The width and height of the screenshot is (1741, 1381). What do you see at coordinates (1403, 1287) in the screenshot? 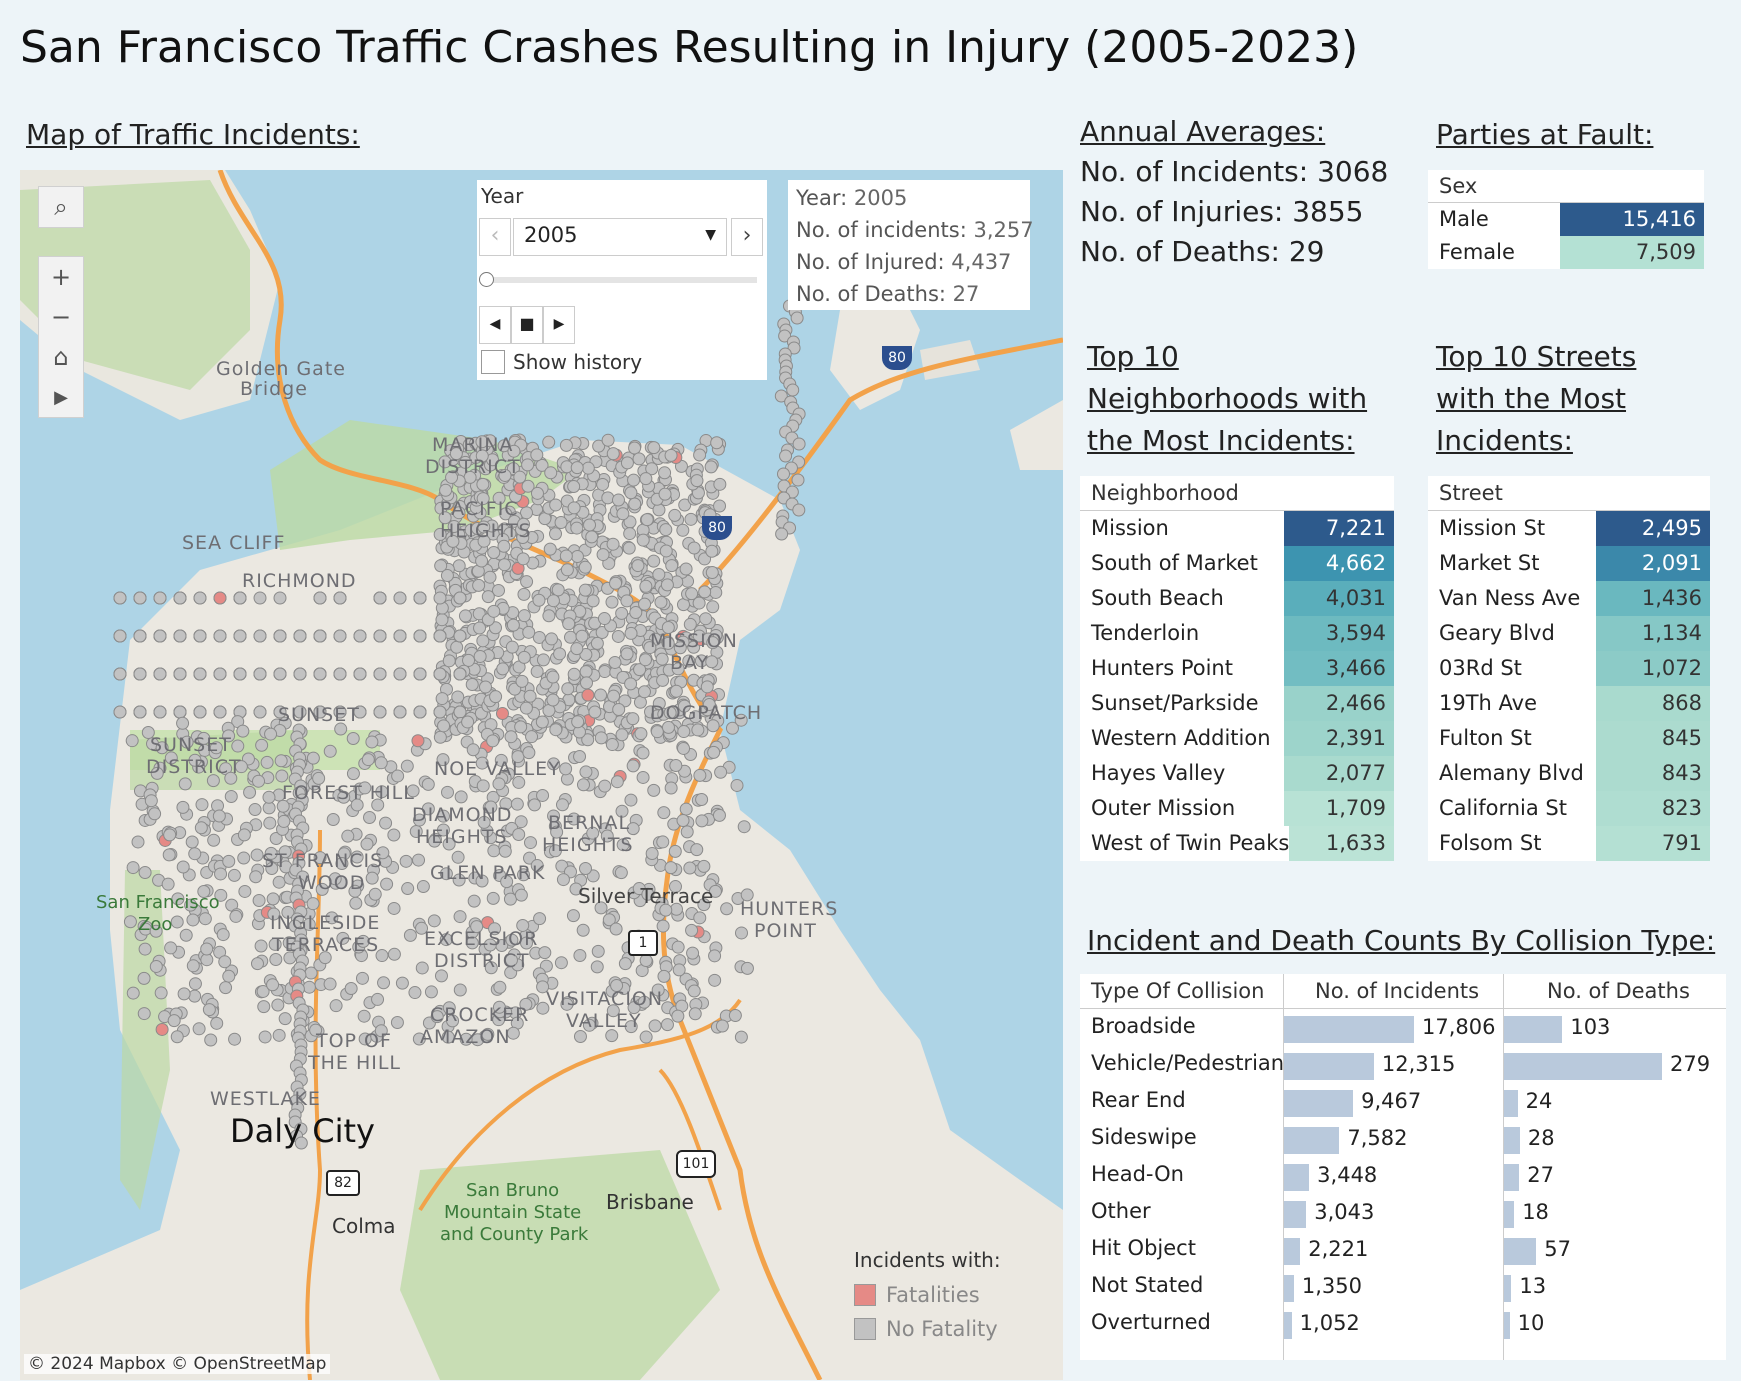
I see `collision-row: Not Stated 1,350 13` at bounding box center [1403, 1287].